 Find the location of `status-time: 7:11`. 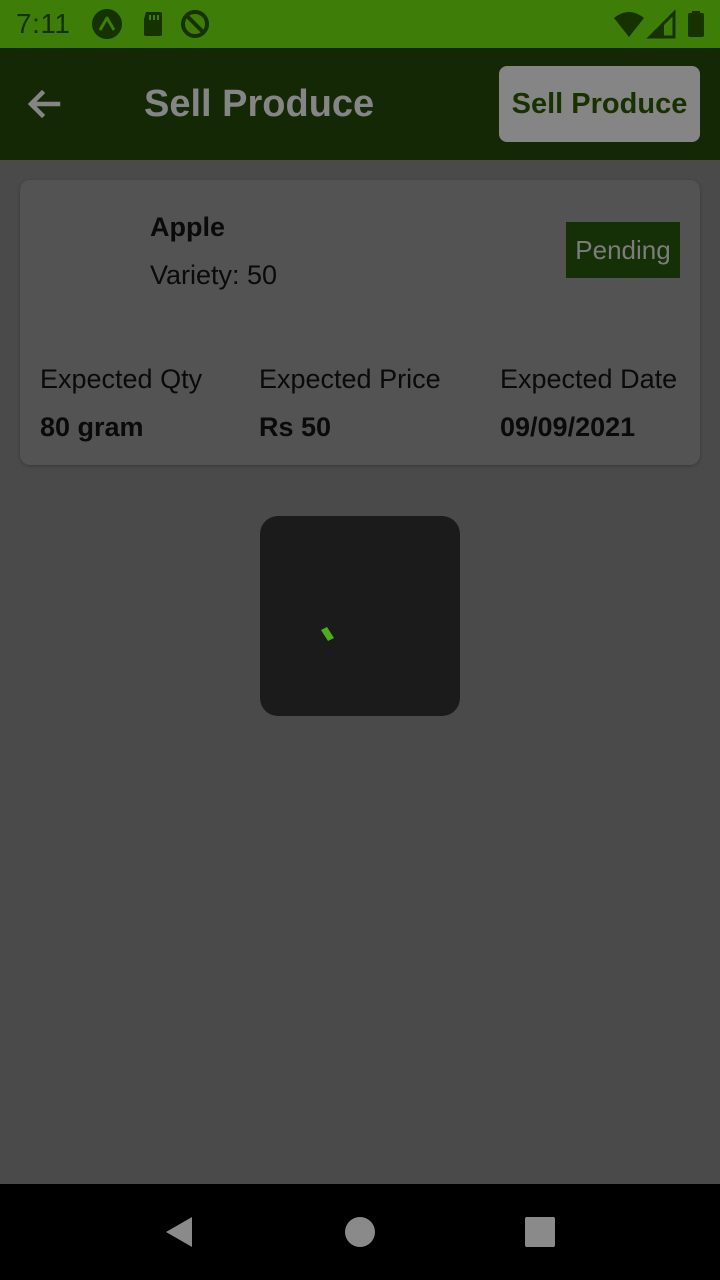

status-time: 7:11 is located at coordinates (43, 23).